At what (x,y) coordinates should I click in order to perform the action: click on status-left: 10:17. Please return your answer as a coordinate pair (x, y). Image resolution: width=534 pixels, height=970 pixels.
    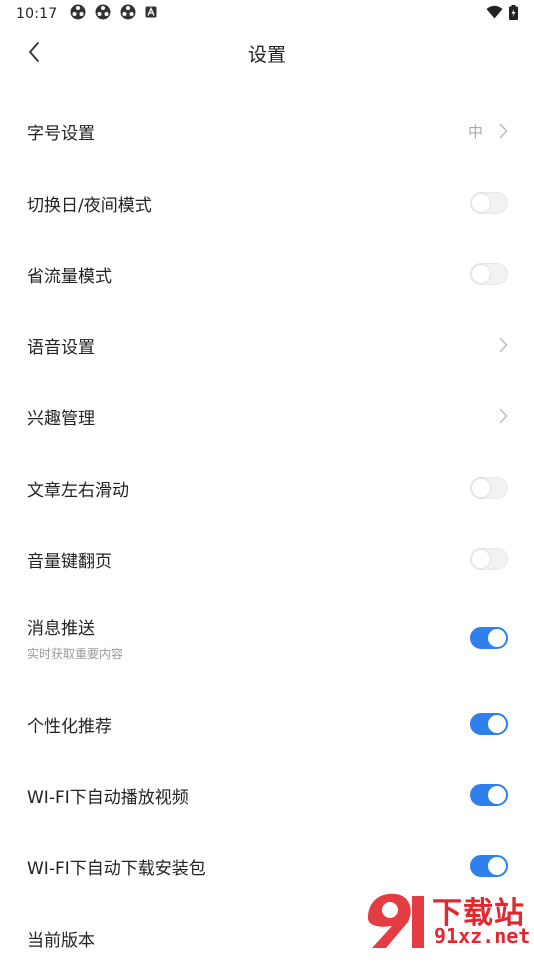
    Looking at the image, I should click on (86, 14).